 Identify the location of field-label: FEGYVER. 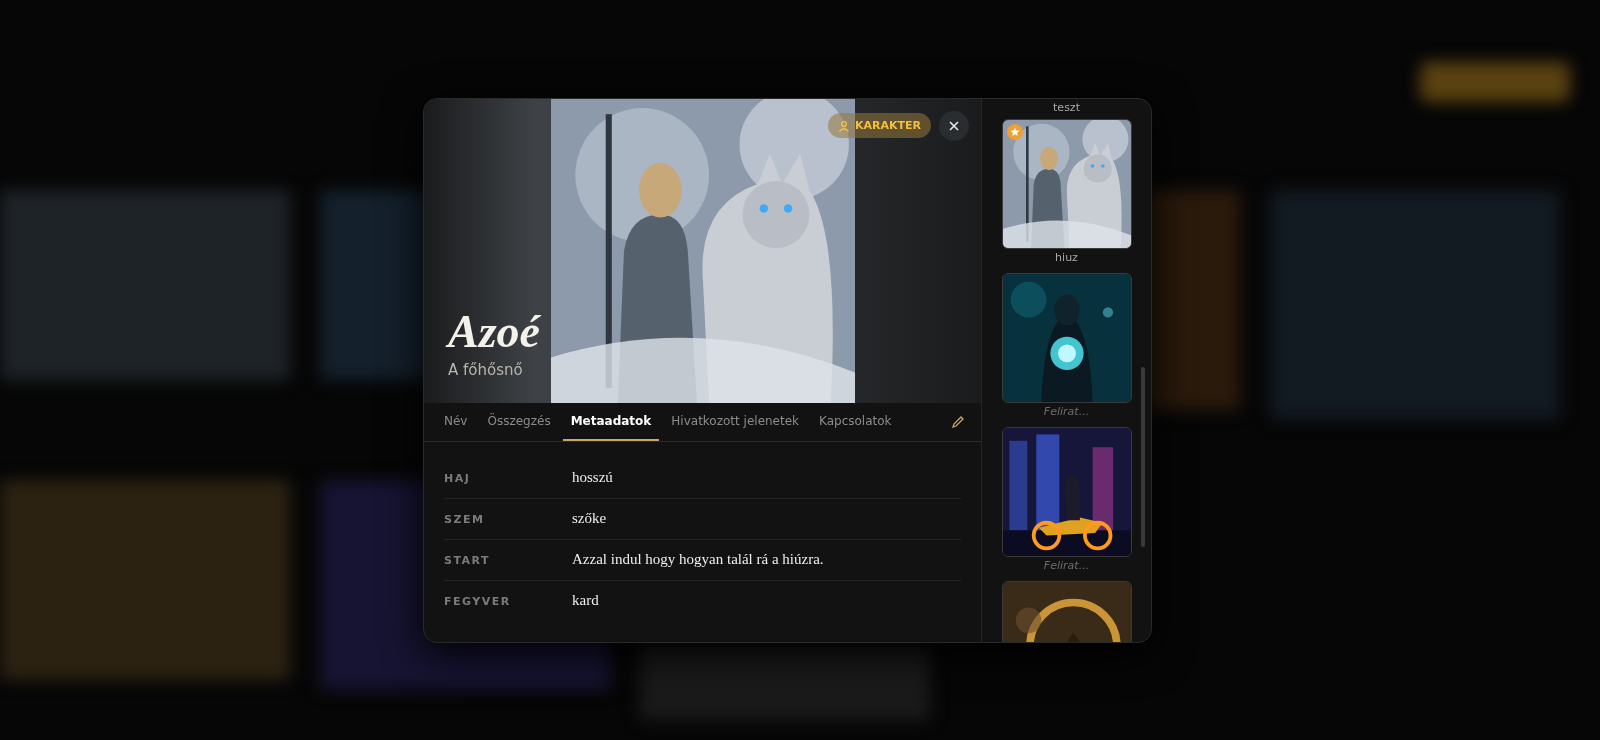
(478, 601).